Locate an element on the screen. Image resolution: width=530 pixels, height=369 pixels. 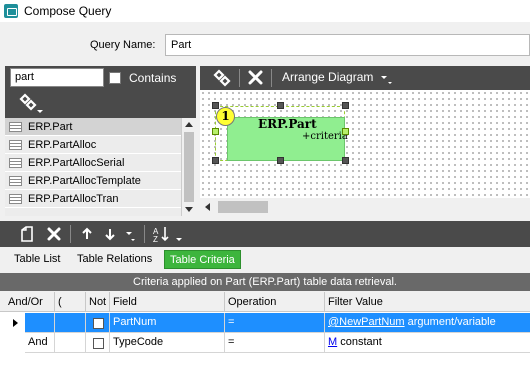
filter-value-cell: @NewPartNum argument/variable is located at coordinates (427, 323).